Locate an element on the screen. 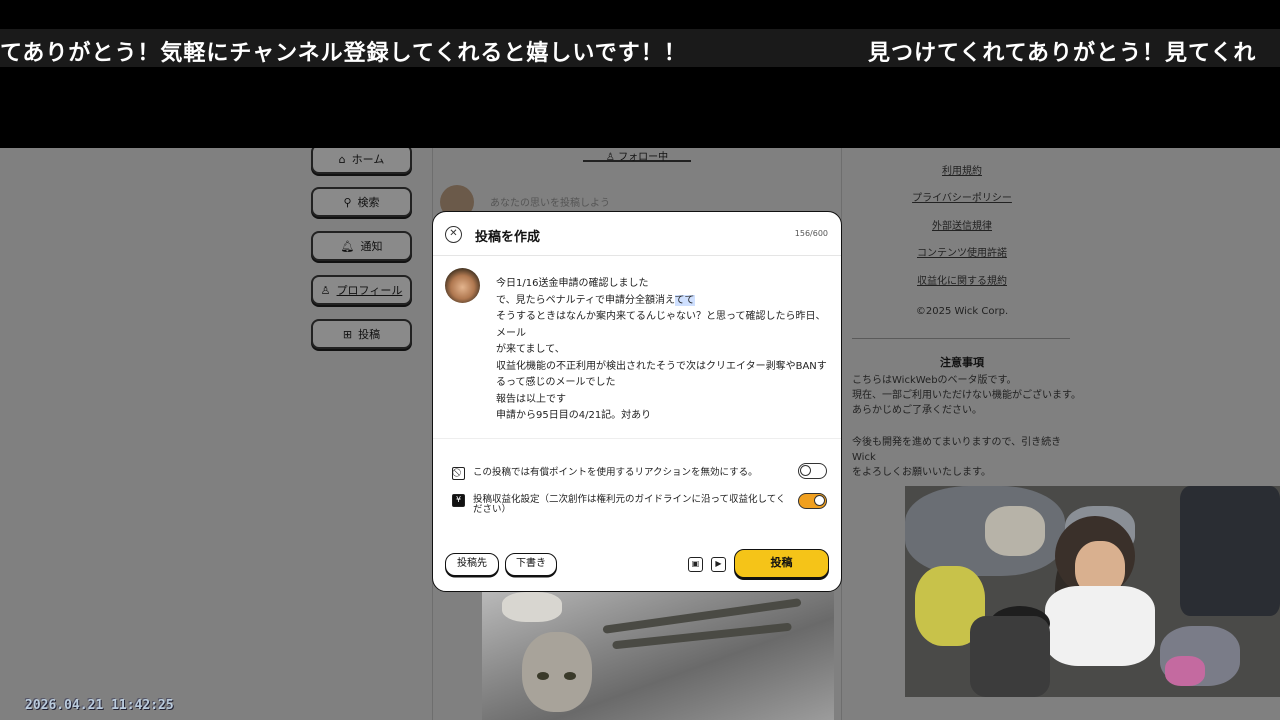 This screenshot has height=720, width=1280. close-icon: ✕ is located at coordinates (453, 234).